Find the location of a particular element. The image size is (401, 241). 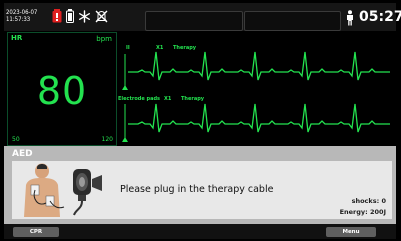

therapy-cable-illustration-icon is located at coordinates (63, 190).